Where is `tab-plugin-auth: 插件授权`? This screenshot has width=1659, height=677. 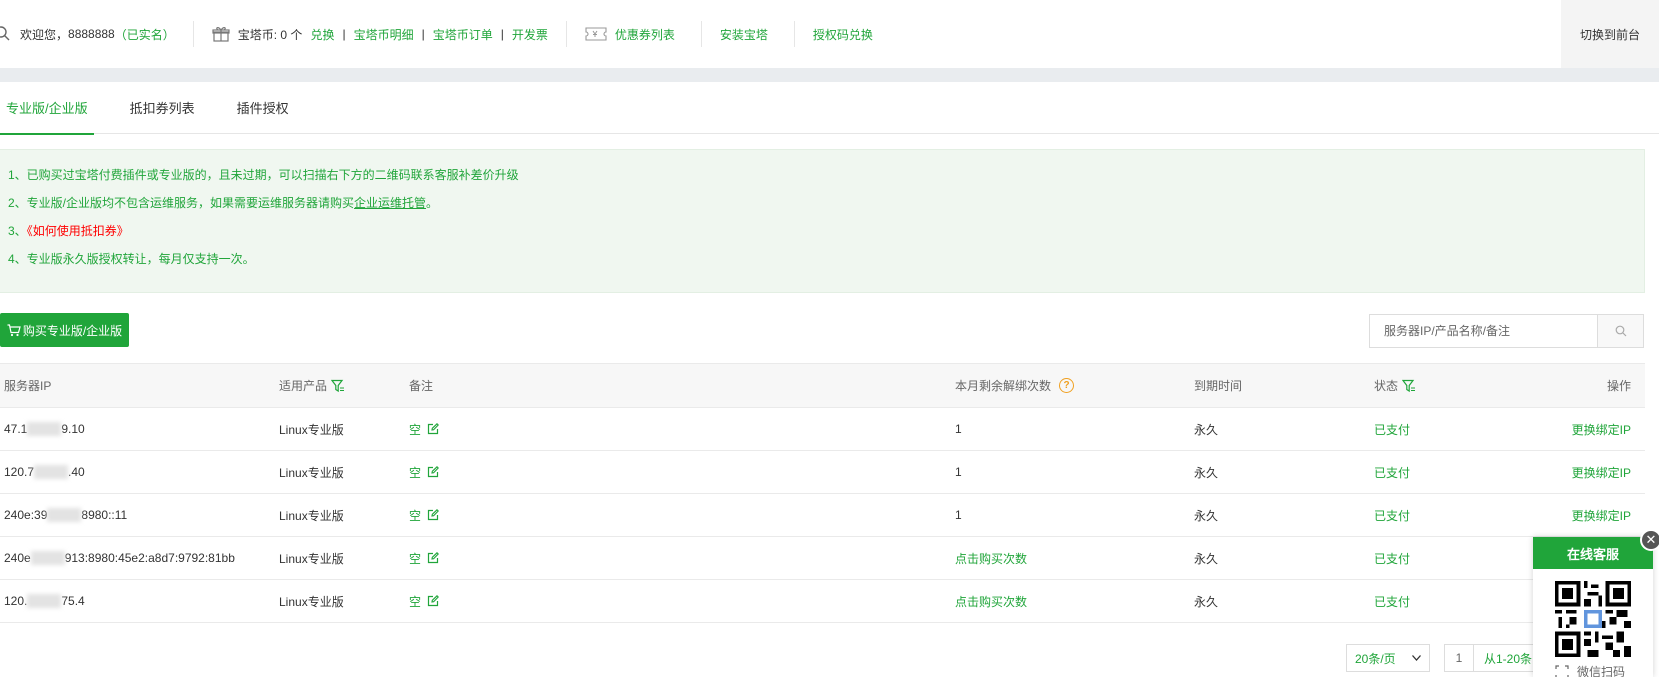 tab-plugin-auth: 插件授权 is located at coordinates (263, 108).